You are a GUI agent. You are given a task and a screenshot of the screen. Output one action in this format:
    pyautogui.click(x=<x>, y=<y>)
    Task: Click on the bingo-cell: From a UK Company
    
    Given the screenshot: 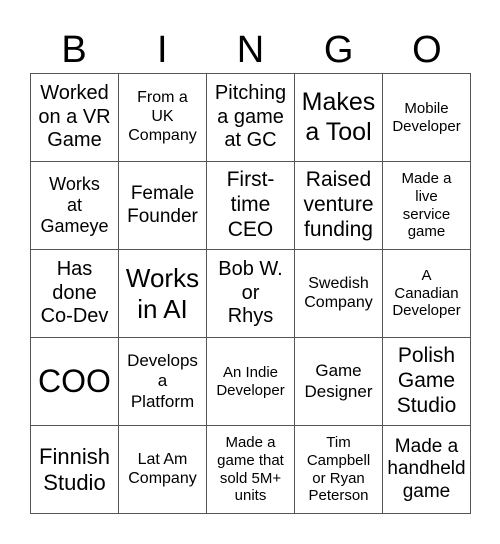 What is the action you would take?
    pyautogui.click(x=163, y=118)
    